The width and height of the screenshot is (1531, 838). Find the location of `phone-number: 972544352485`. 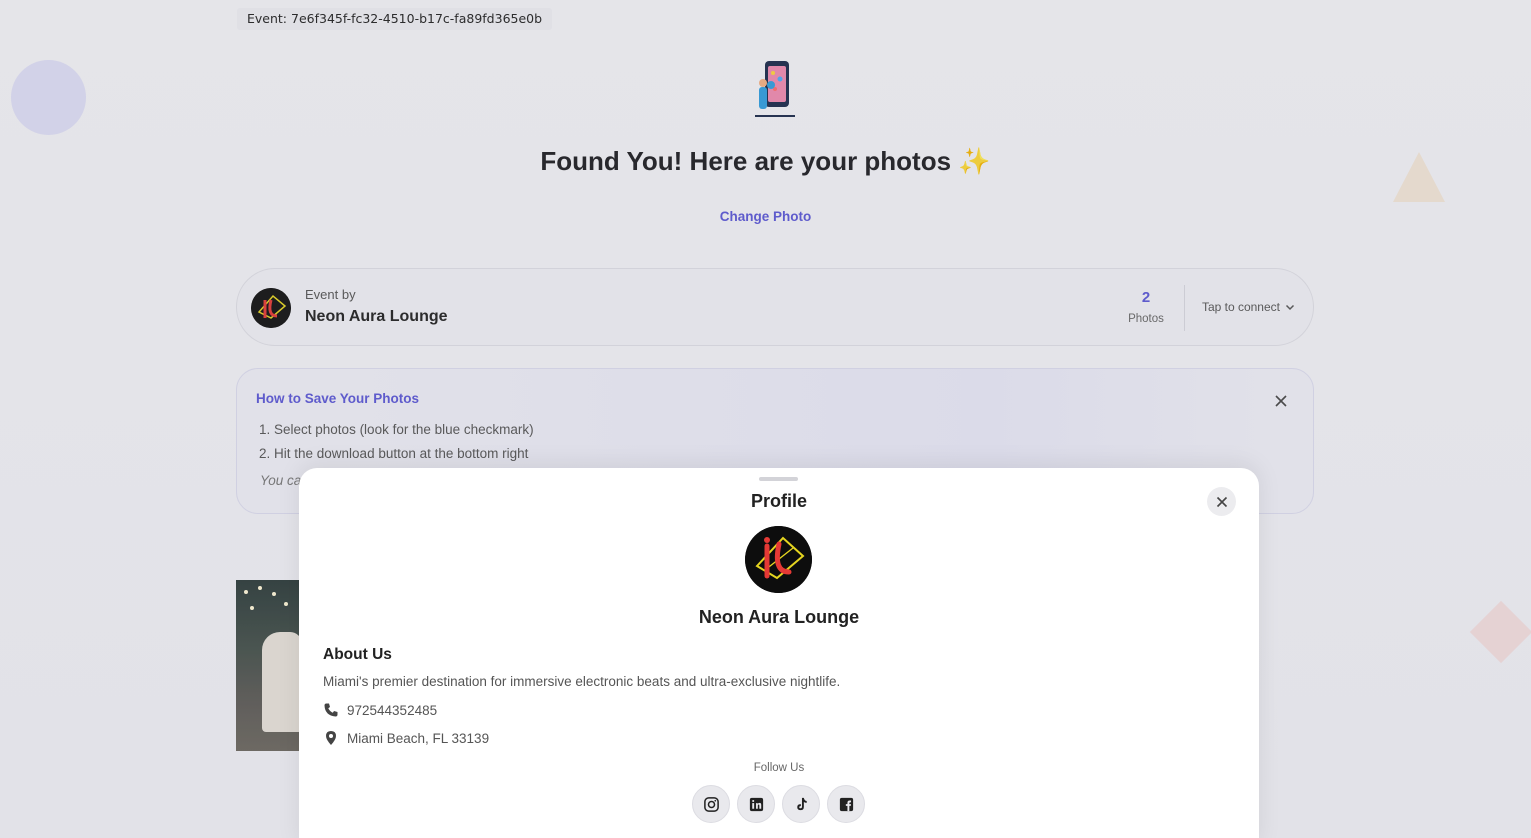

phone-number: 972544352485 is located at coordinates (392, 710).